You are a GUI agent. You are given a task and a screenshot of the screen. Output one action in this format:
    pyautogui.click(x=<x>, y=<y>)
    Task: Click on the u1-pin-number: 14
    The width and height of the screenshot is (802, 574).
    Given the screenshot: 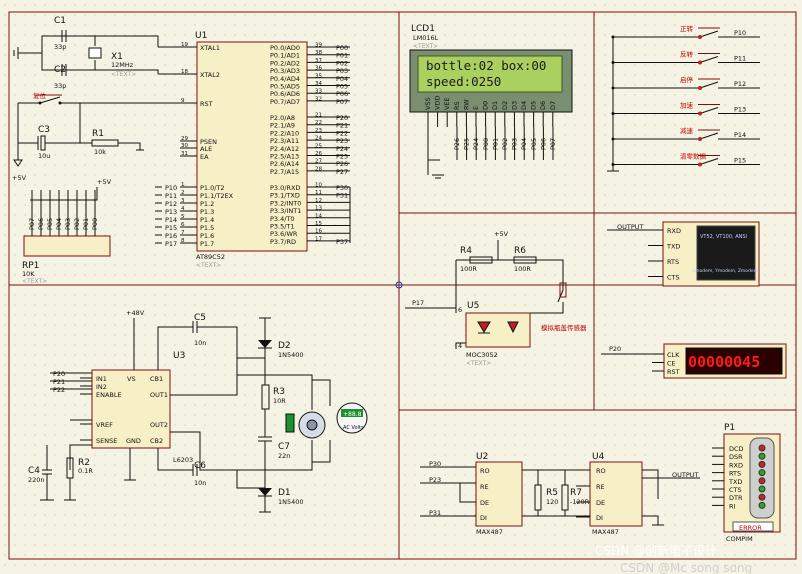 What is the action you would take?
    pyautogui.click(x=318, y=216)
    